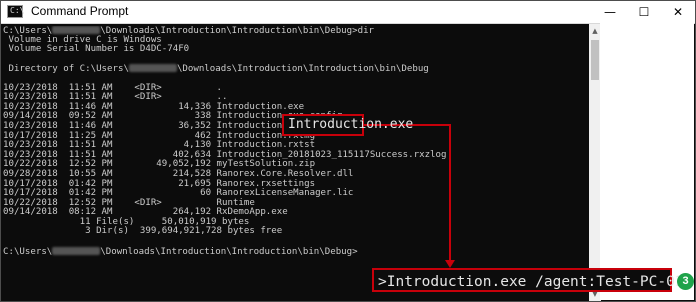 The height and width of the screenshot is (302, 696). Describe the element at coordinates (15, 11) in the screenshot. I see `command-prompt-icon: C:\` at that location.